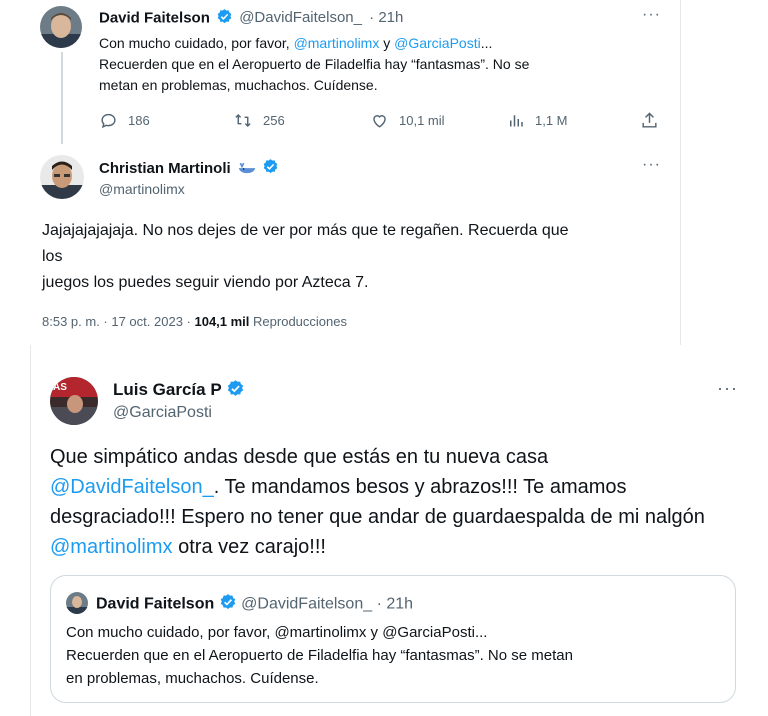 The width and height of the screenshot is (768, 716). I want to click on mention-link: @DavidFaitelson_, so click(132, 487).